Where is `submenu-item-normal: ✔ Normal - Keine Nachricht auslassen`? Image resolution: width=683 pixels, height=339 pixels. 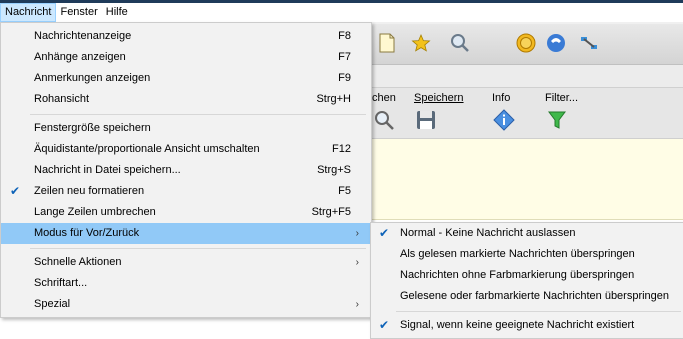
submenu-item-normal: ✔ Normal - Keine Nachricht auslassen is located at coordinates (527, 233).